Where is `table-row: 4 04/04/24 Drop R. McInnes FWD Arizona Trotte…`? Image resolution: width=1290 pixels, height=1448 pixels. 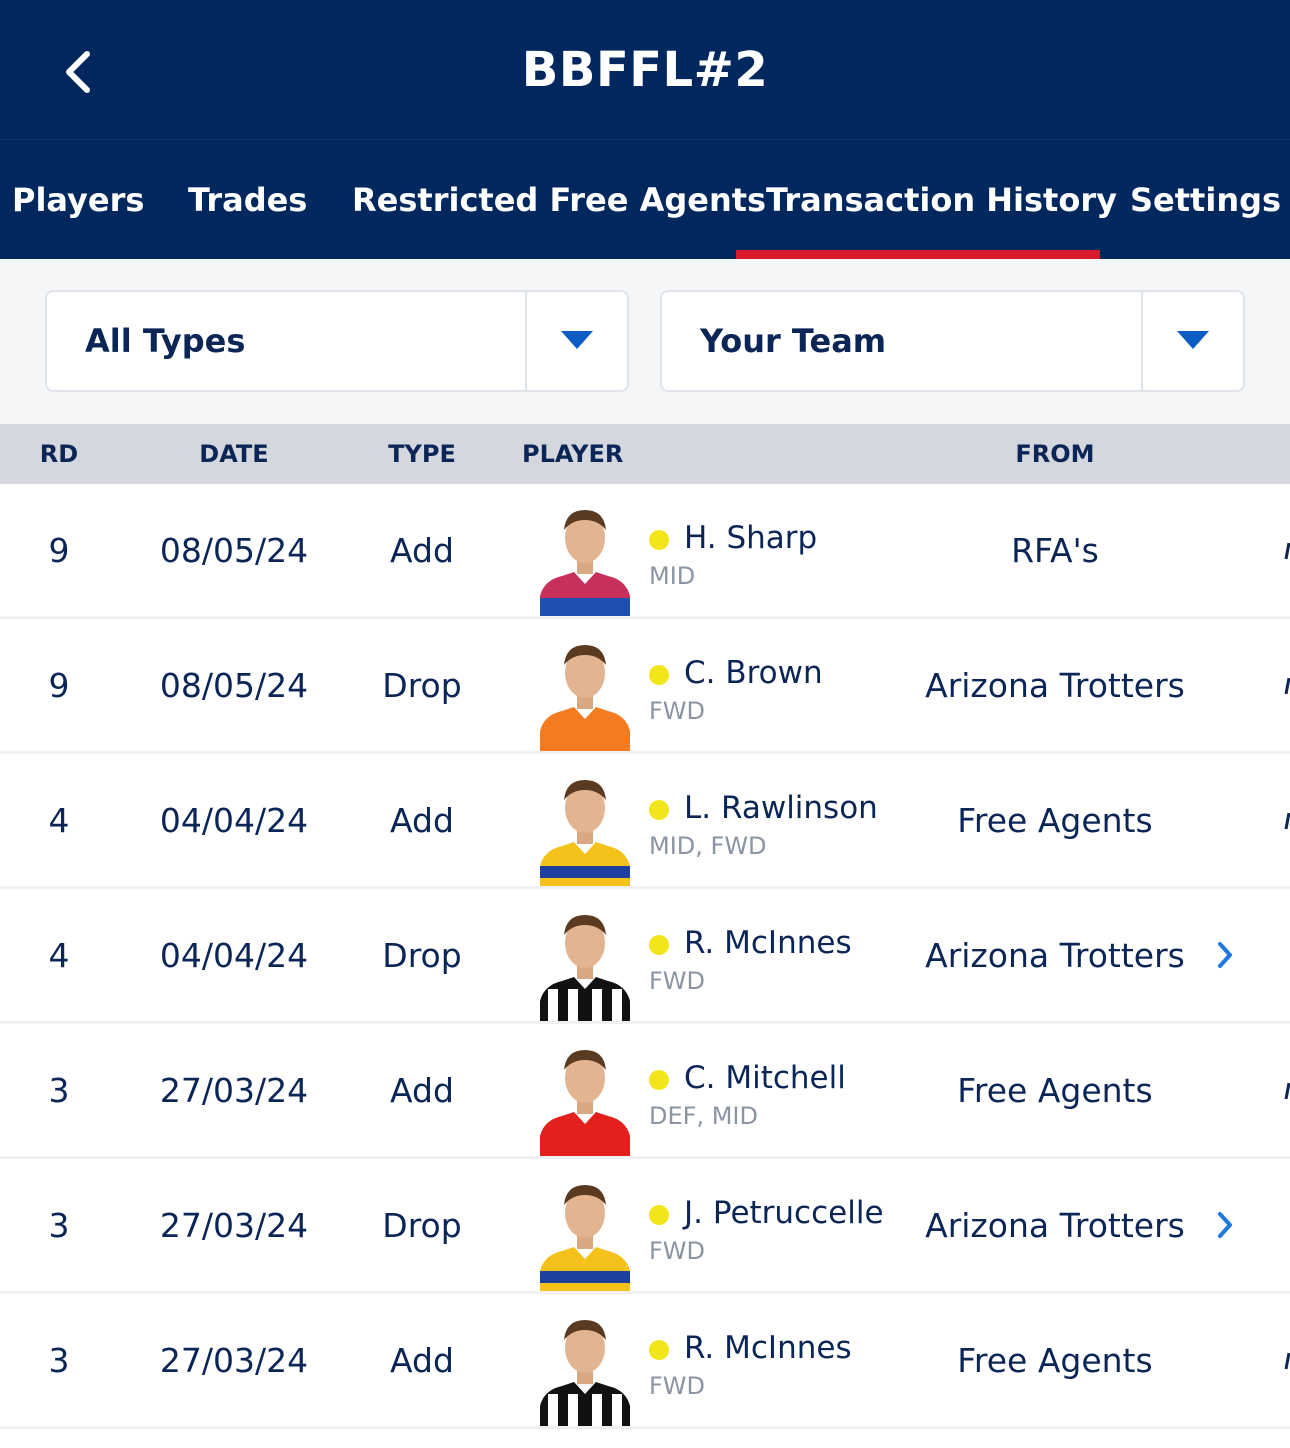 table-row: 4 04/04/24 Drop R. McInnes FWD Arizona Trotte… is located at coordinates (645, 956).